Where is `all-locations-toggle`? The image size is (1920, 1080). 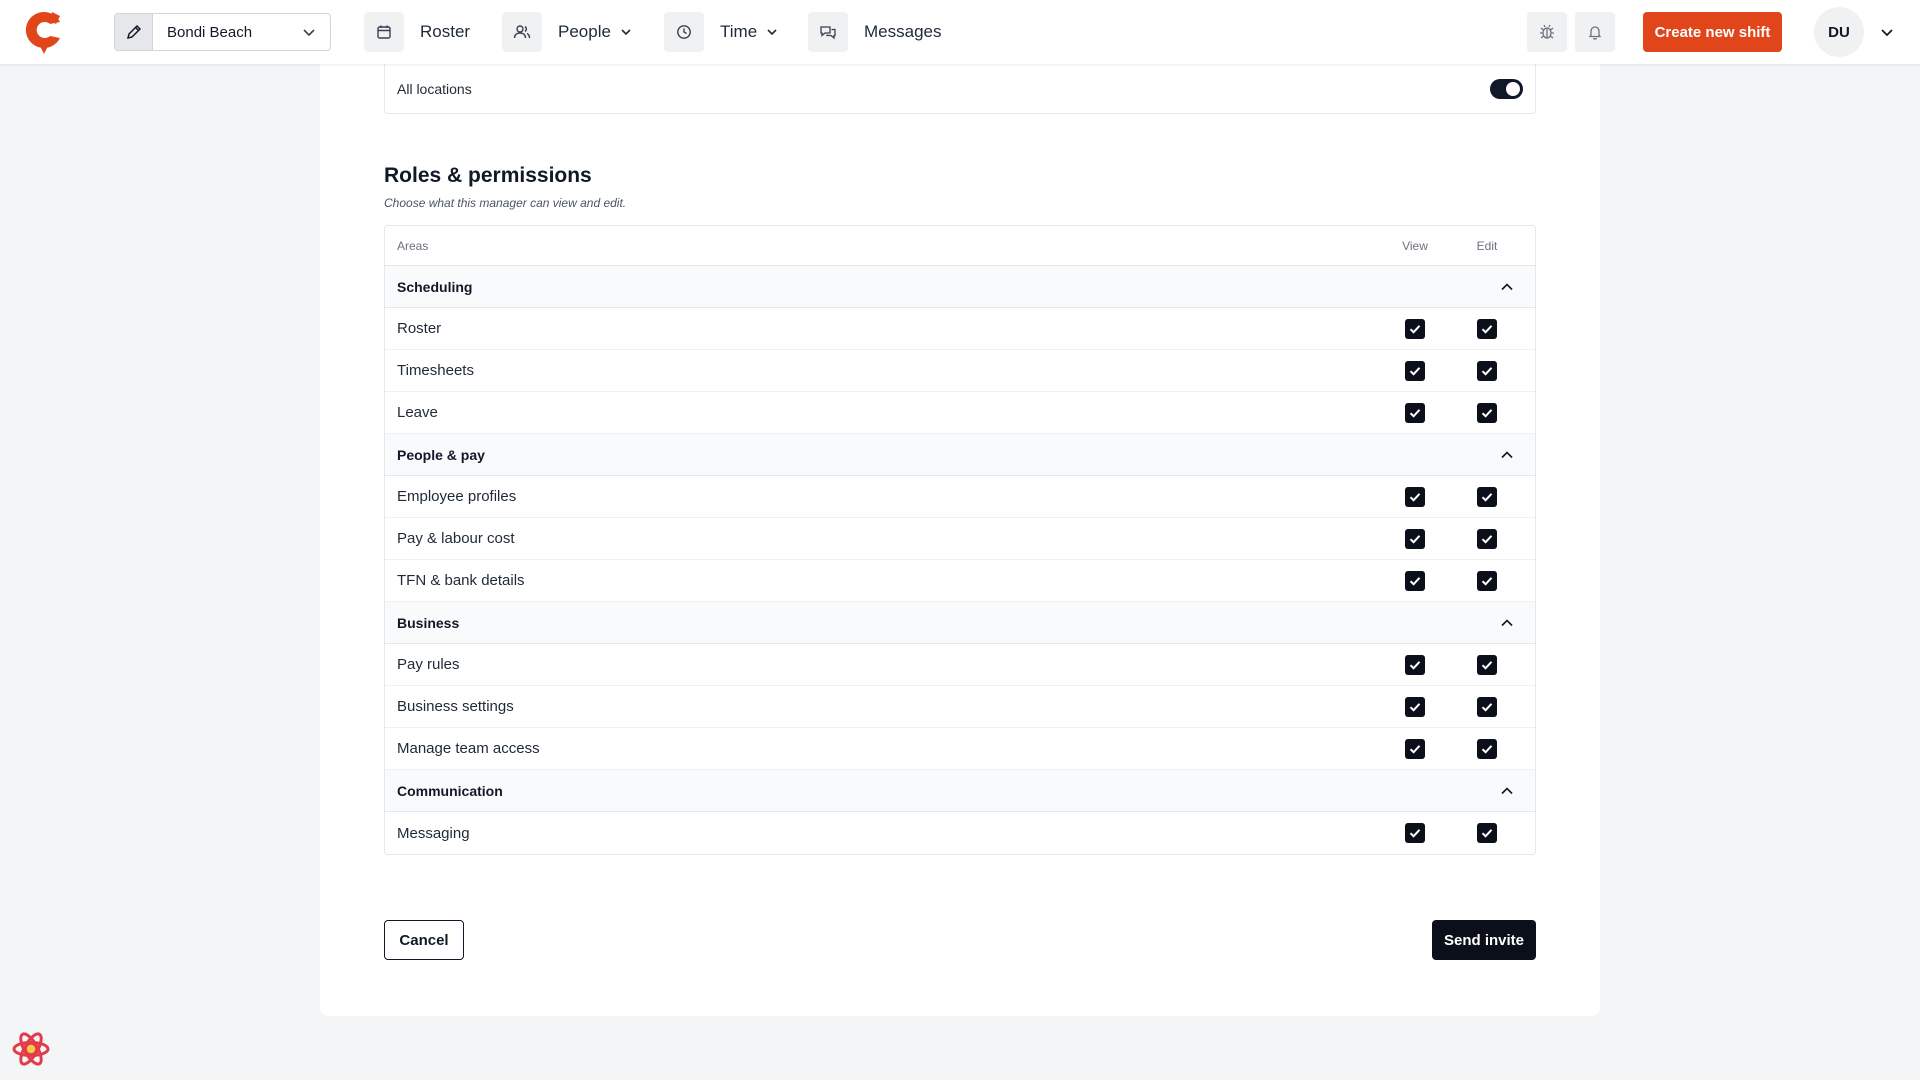
all-locations-toggle is located at coordinates (1506, 88).